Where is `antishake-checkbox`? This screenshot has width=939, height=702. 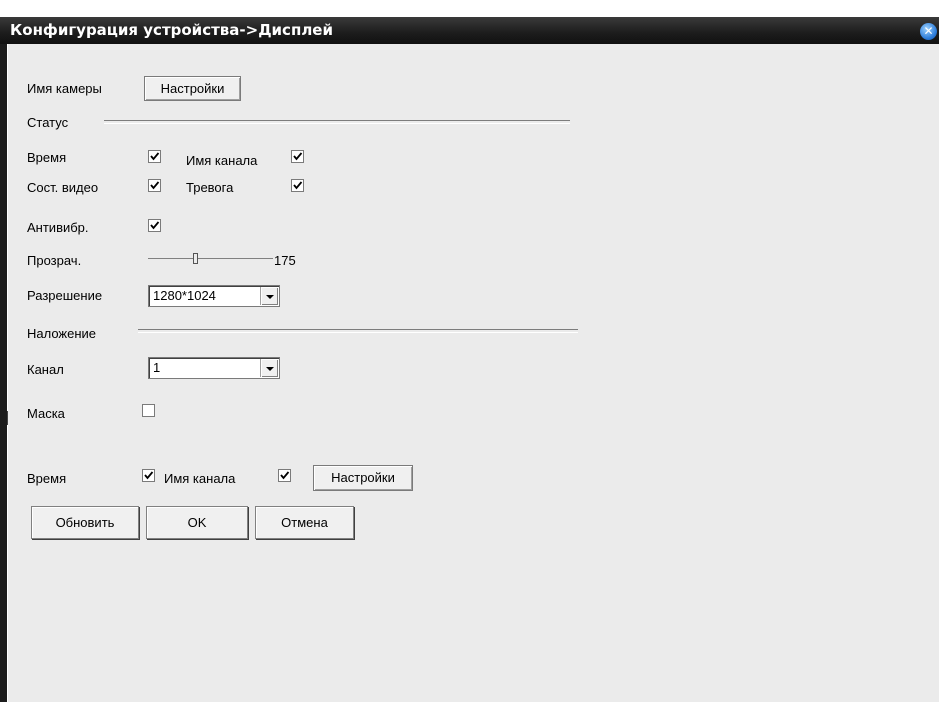 antishake-checkbox is located at coordinates (154, 225).